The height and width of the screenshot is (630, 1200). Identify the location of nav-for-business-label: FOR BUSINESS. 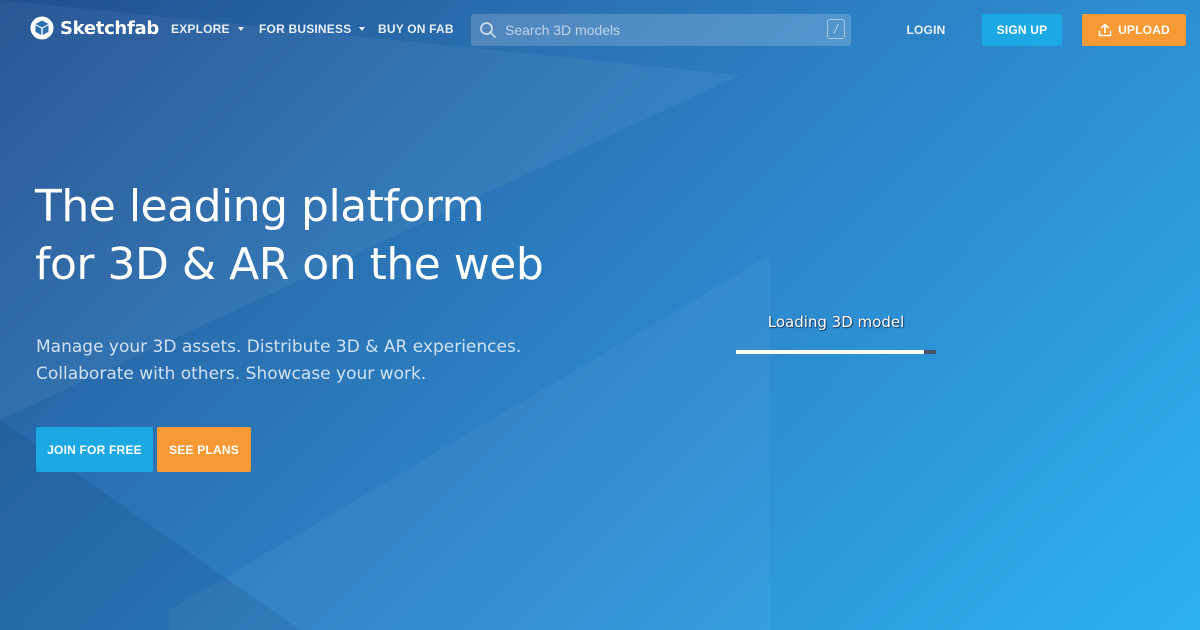
(305, 29).